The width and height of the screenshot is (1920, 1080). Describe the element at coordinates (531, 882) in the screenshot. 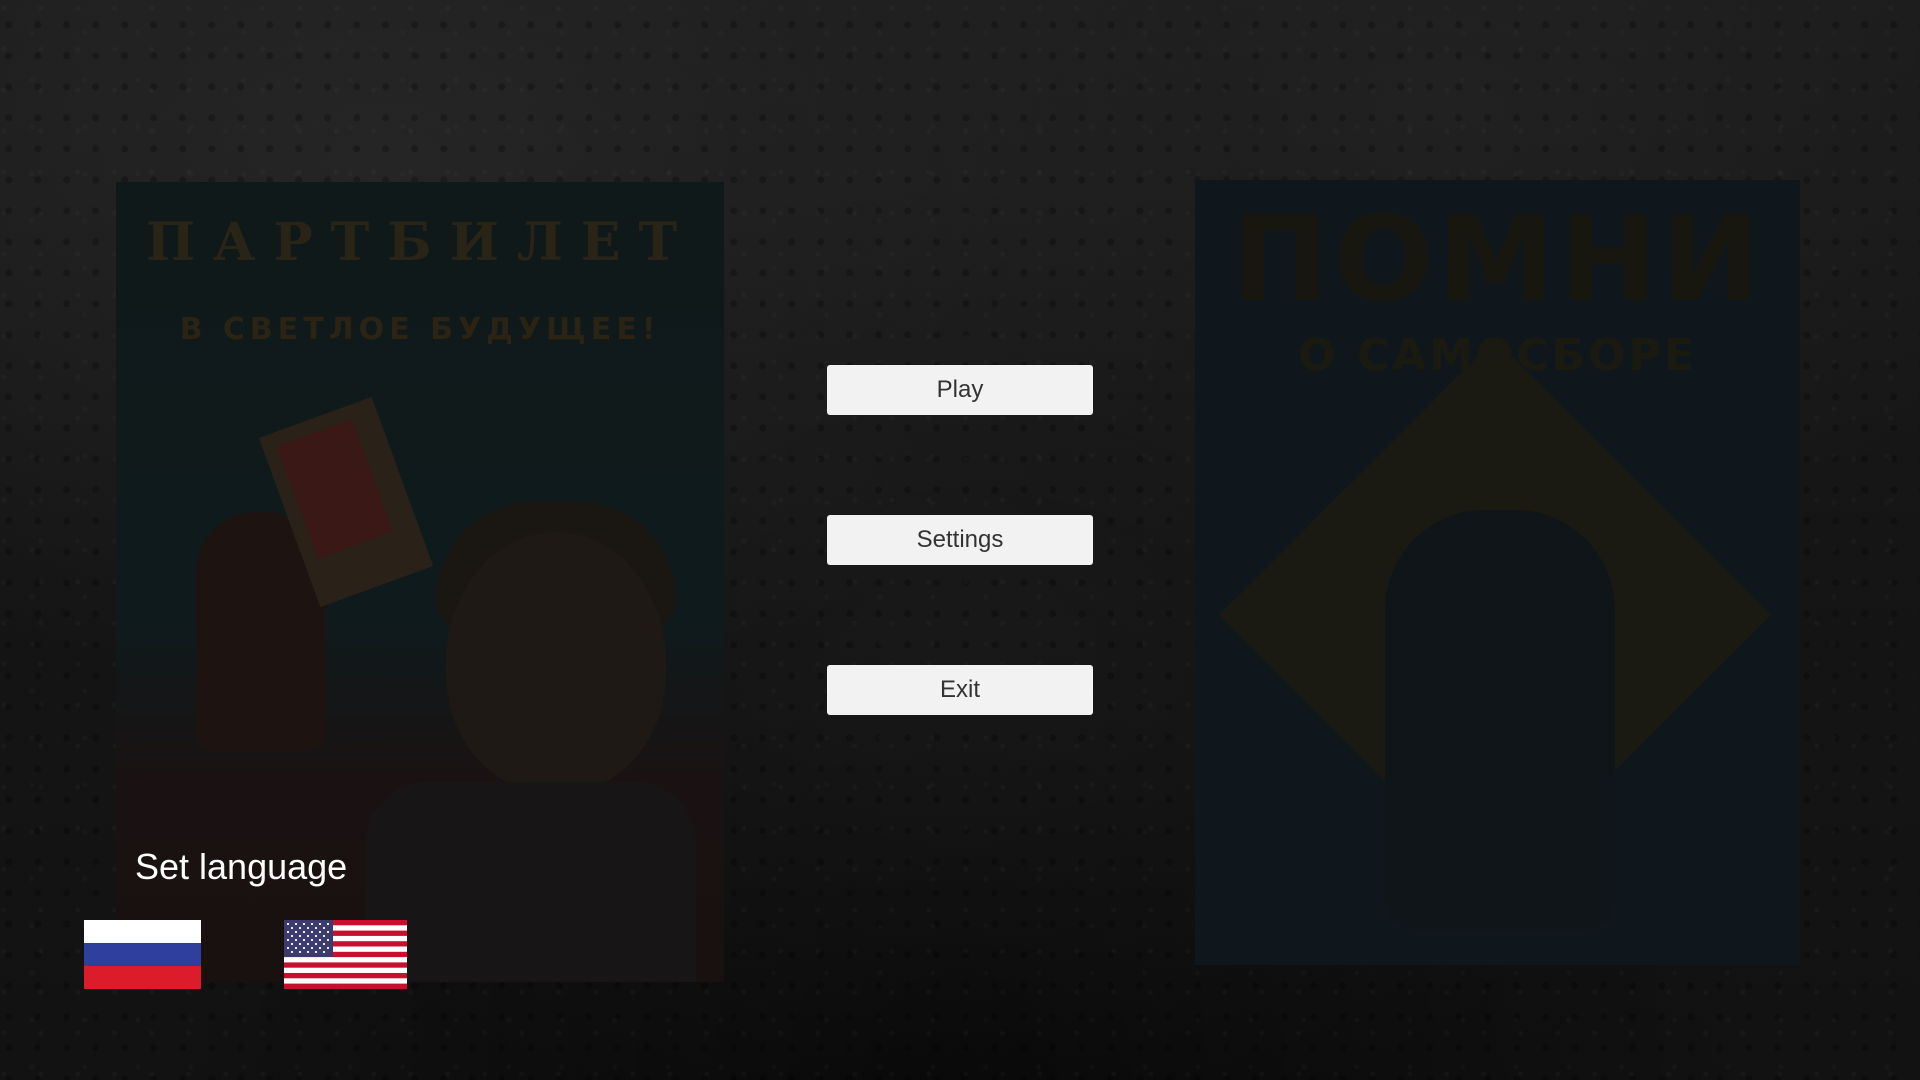

I see `poster-body-illustration` at that location.